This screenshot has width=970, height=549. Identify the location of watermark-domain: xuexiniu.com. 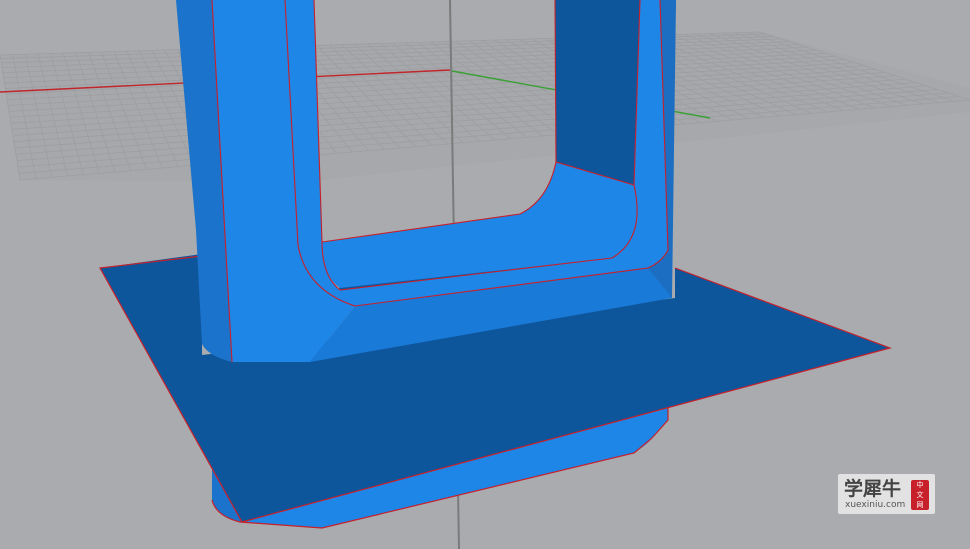
(875, 505).